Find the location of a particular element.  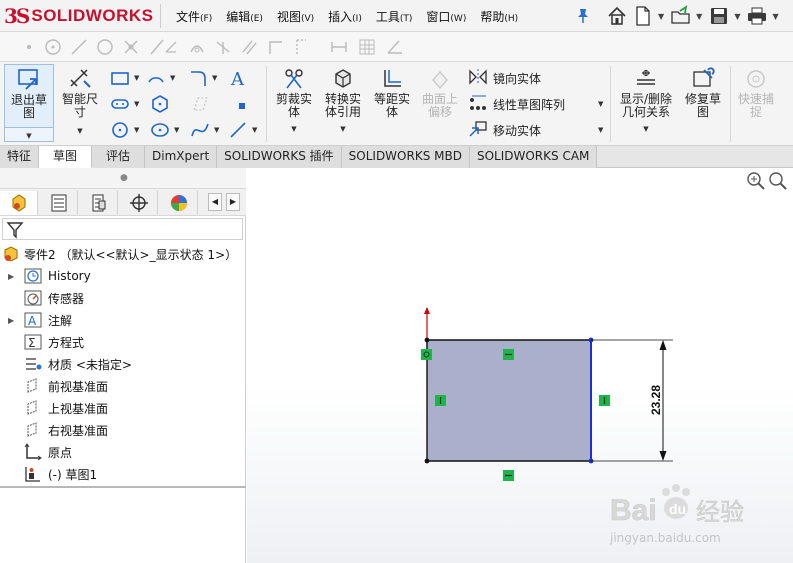

move-entities-button: 移动实体 is located at coordinates (504, 130).